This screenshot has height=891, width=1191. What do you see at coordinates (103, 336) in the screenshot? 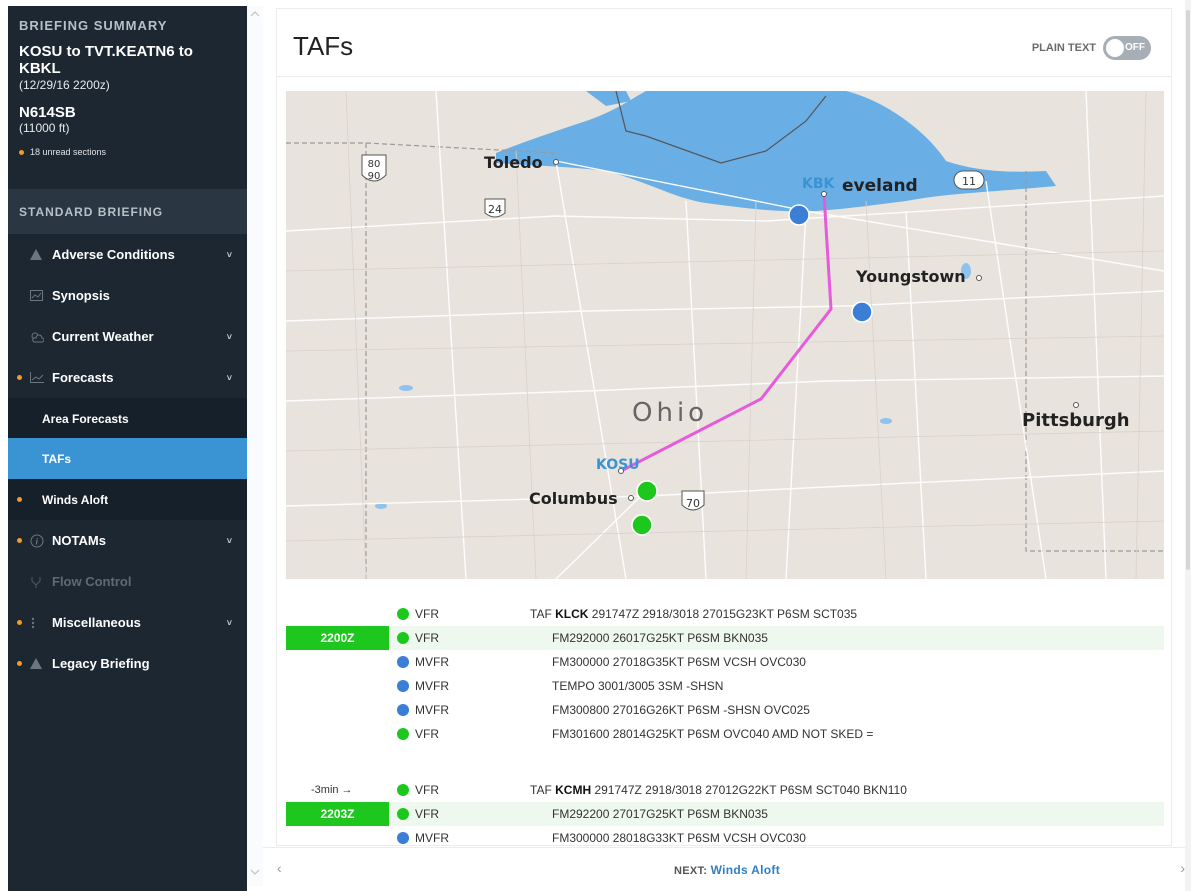
I see `sidebar-item-label: Current Weather` at bounding box center [103, 336].